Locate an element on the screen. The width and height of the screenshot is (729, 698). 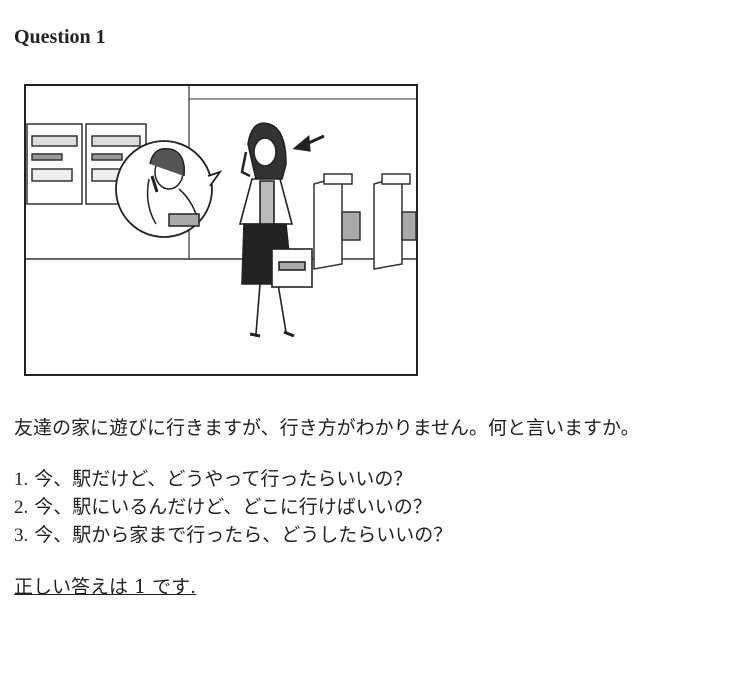
choice-text: 今、駅にいるんだけど、どこに行けばいいの？ is located at coordinates (233, 507).